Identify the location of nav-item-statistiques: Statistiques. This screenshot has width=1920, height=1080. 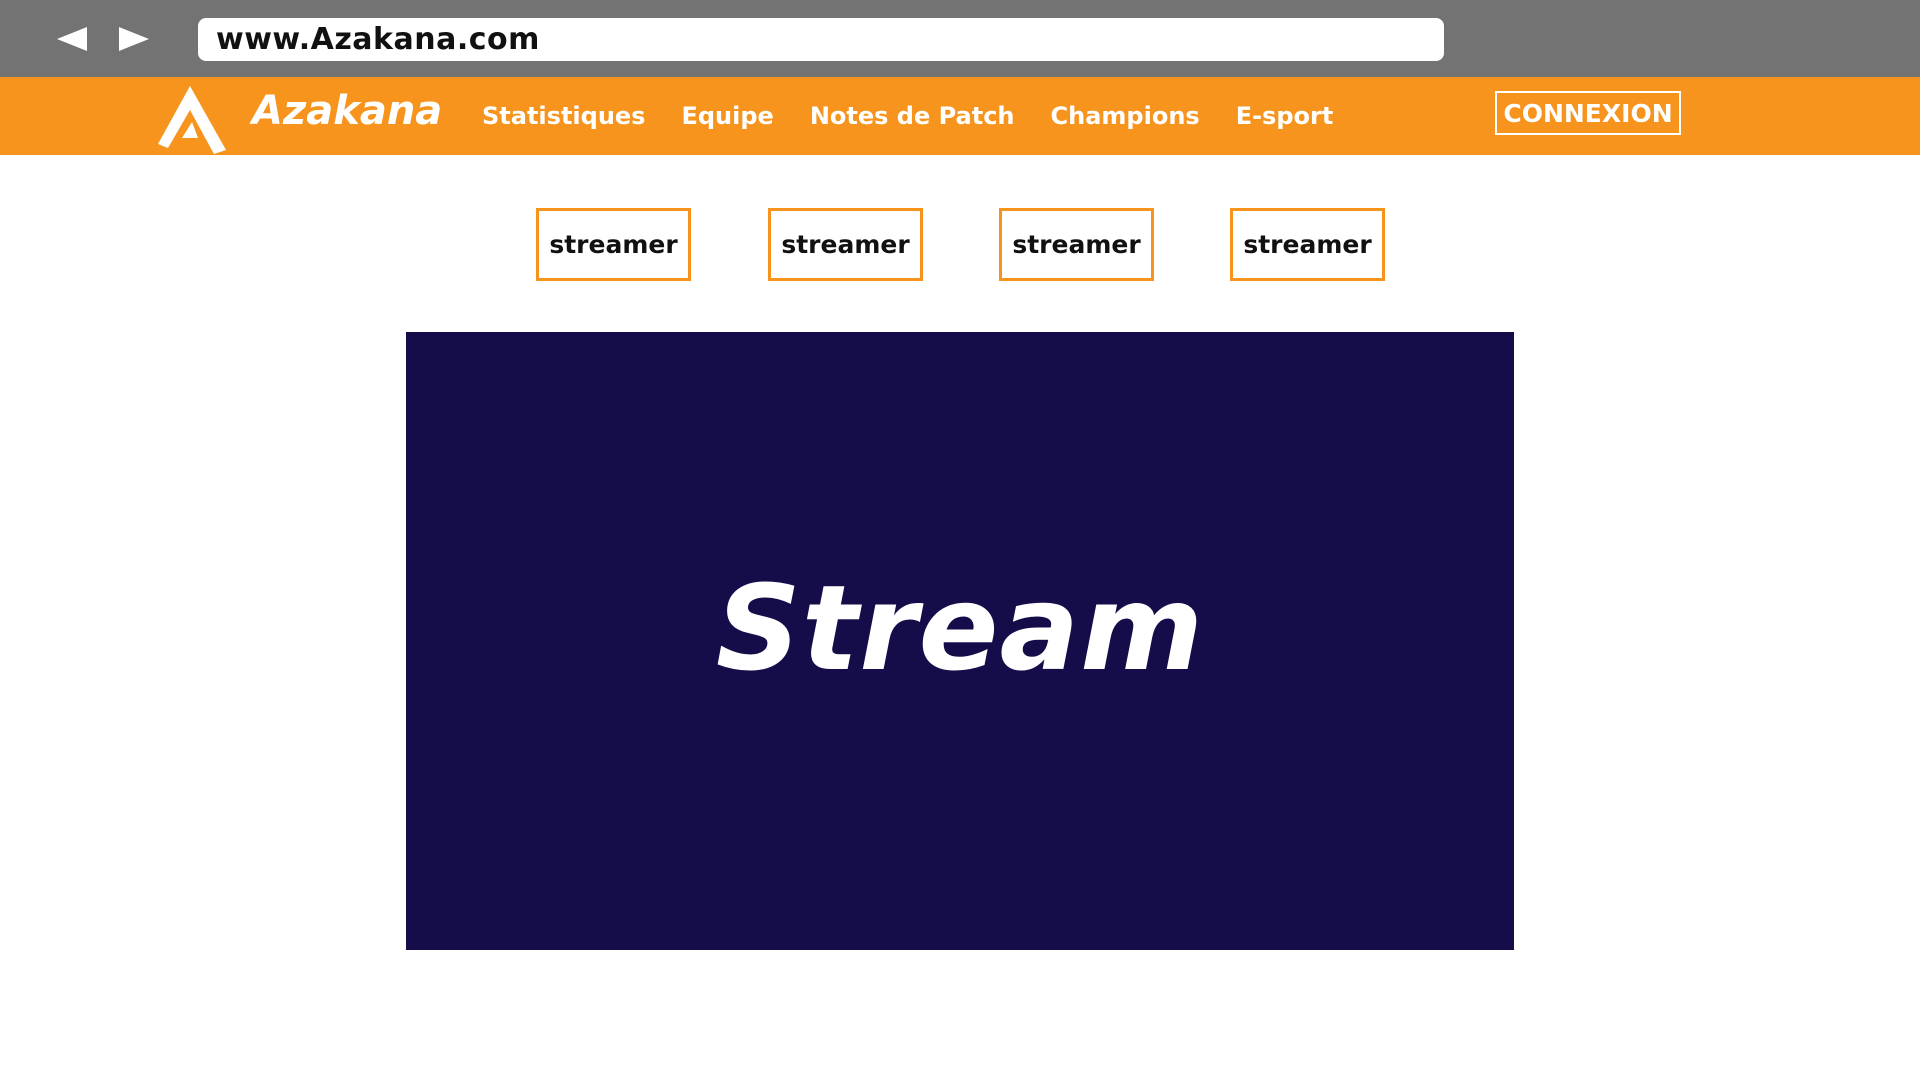
(563, 116).